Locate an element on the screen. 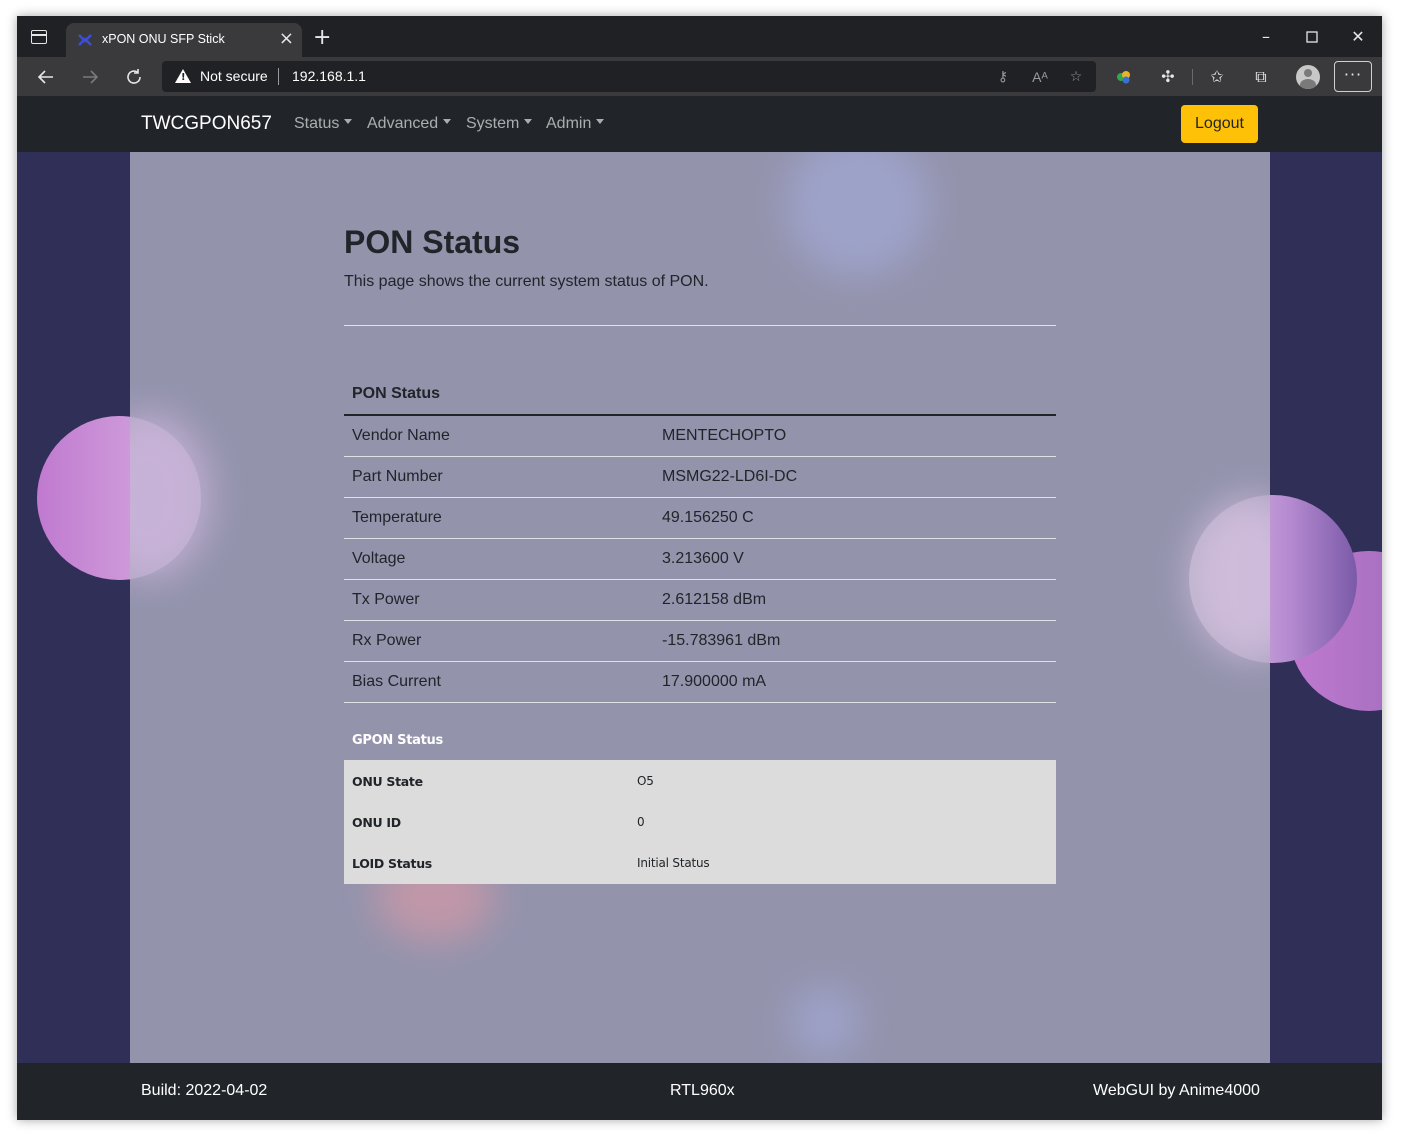 The image size is (1403, 1142). nav-menu-label: Status is located at coordinates (317, 123).